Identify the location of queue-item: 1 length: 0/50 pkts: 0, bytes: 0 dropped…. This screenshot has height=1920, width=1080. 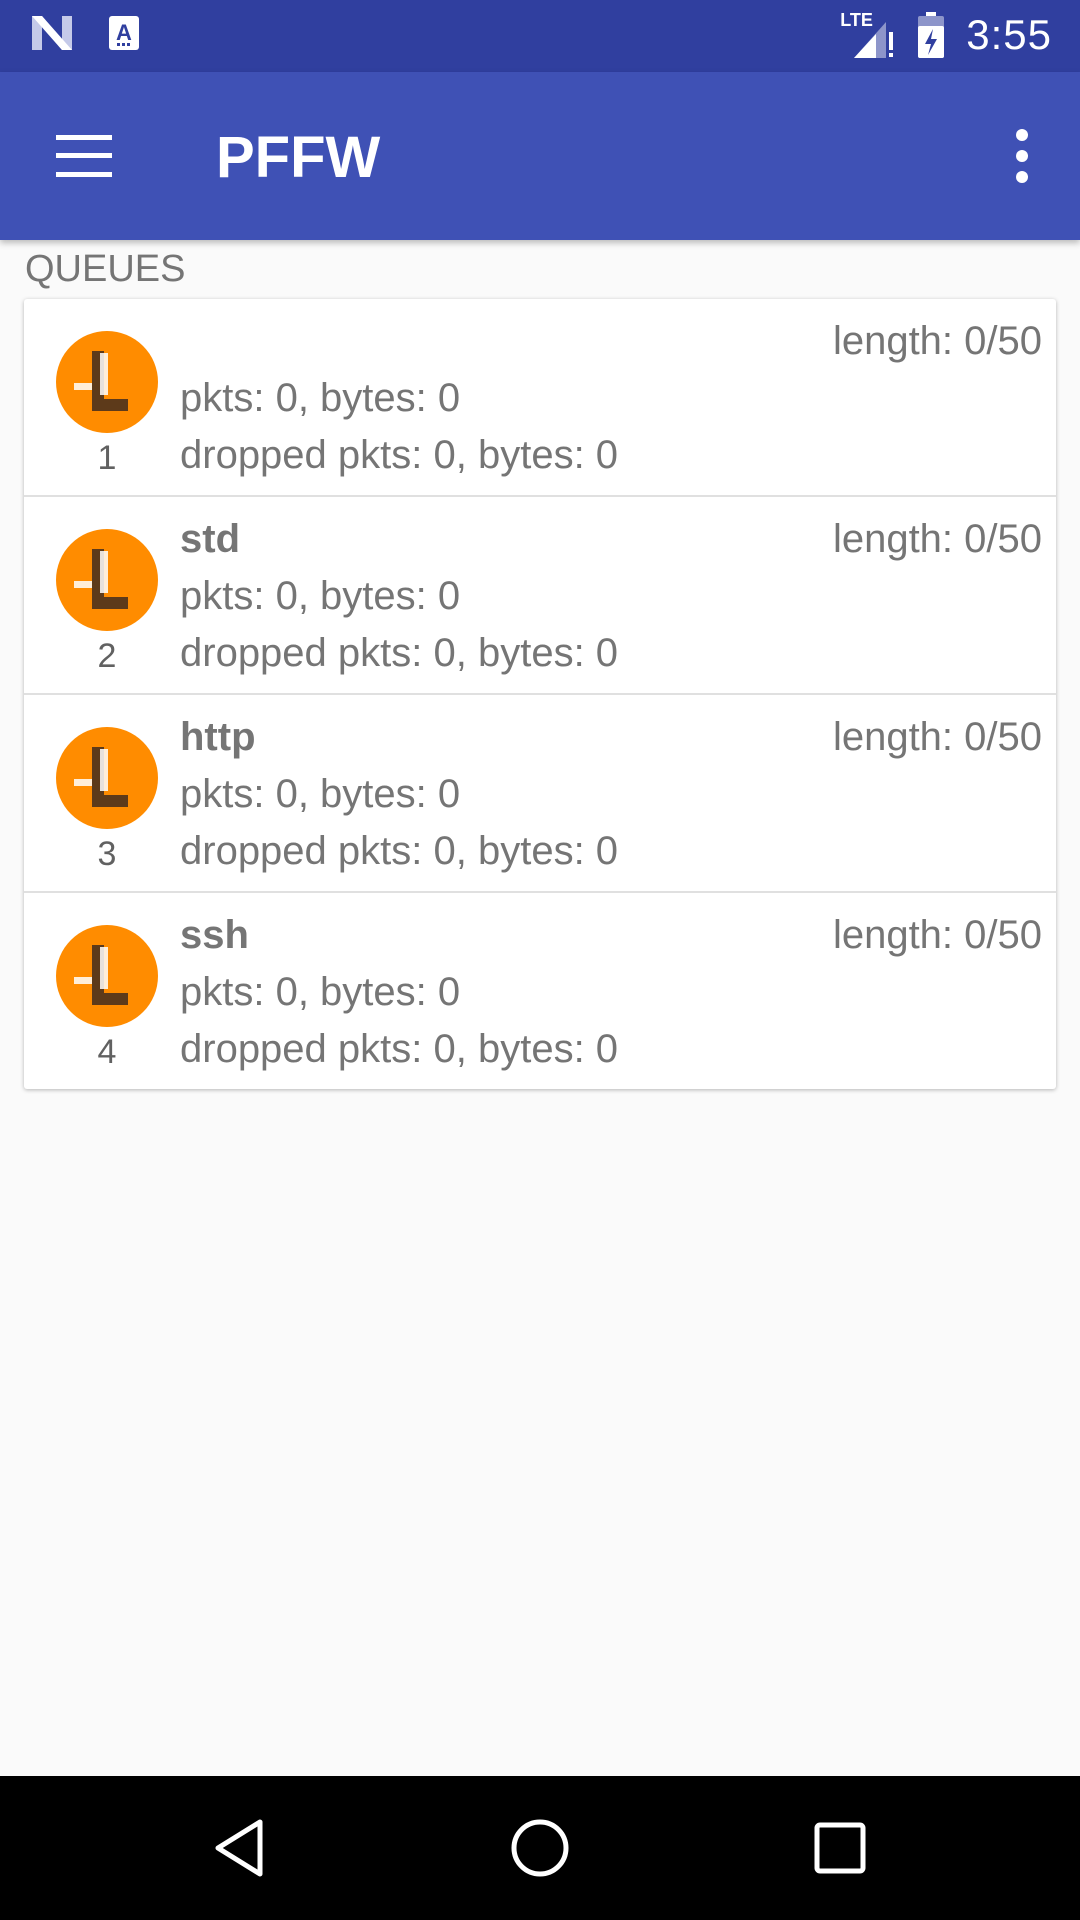
(540, 398).